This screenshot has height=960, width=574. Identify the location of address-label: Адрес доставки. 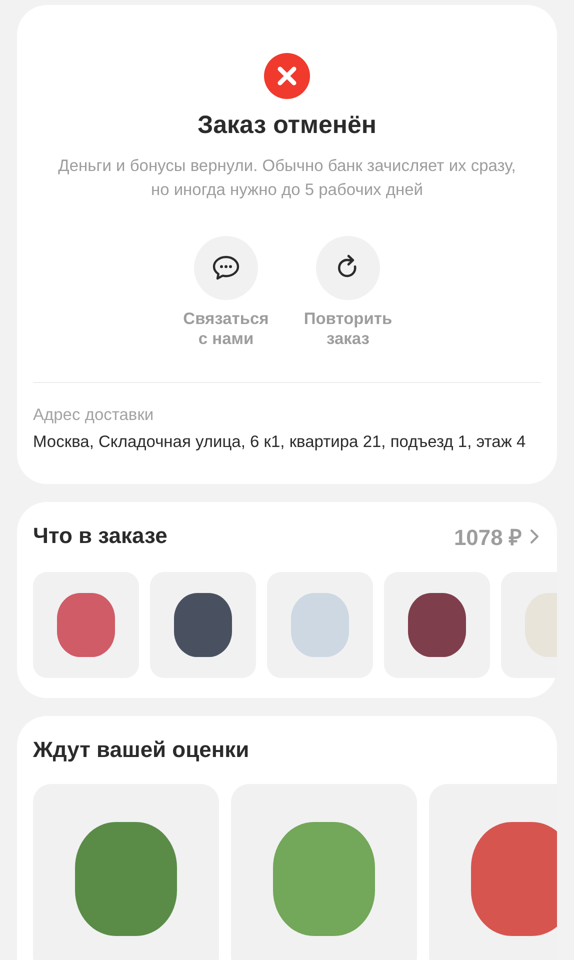
(94, 415).